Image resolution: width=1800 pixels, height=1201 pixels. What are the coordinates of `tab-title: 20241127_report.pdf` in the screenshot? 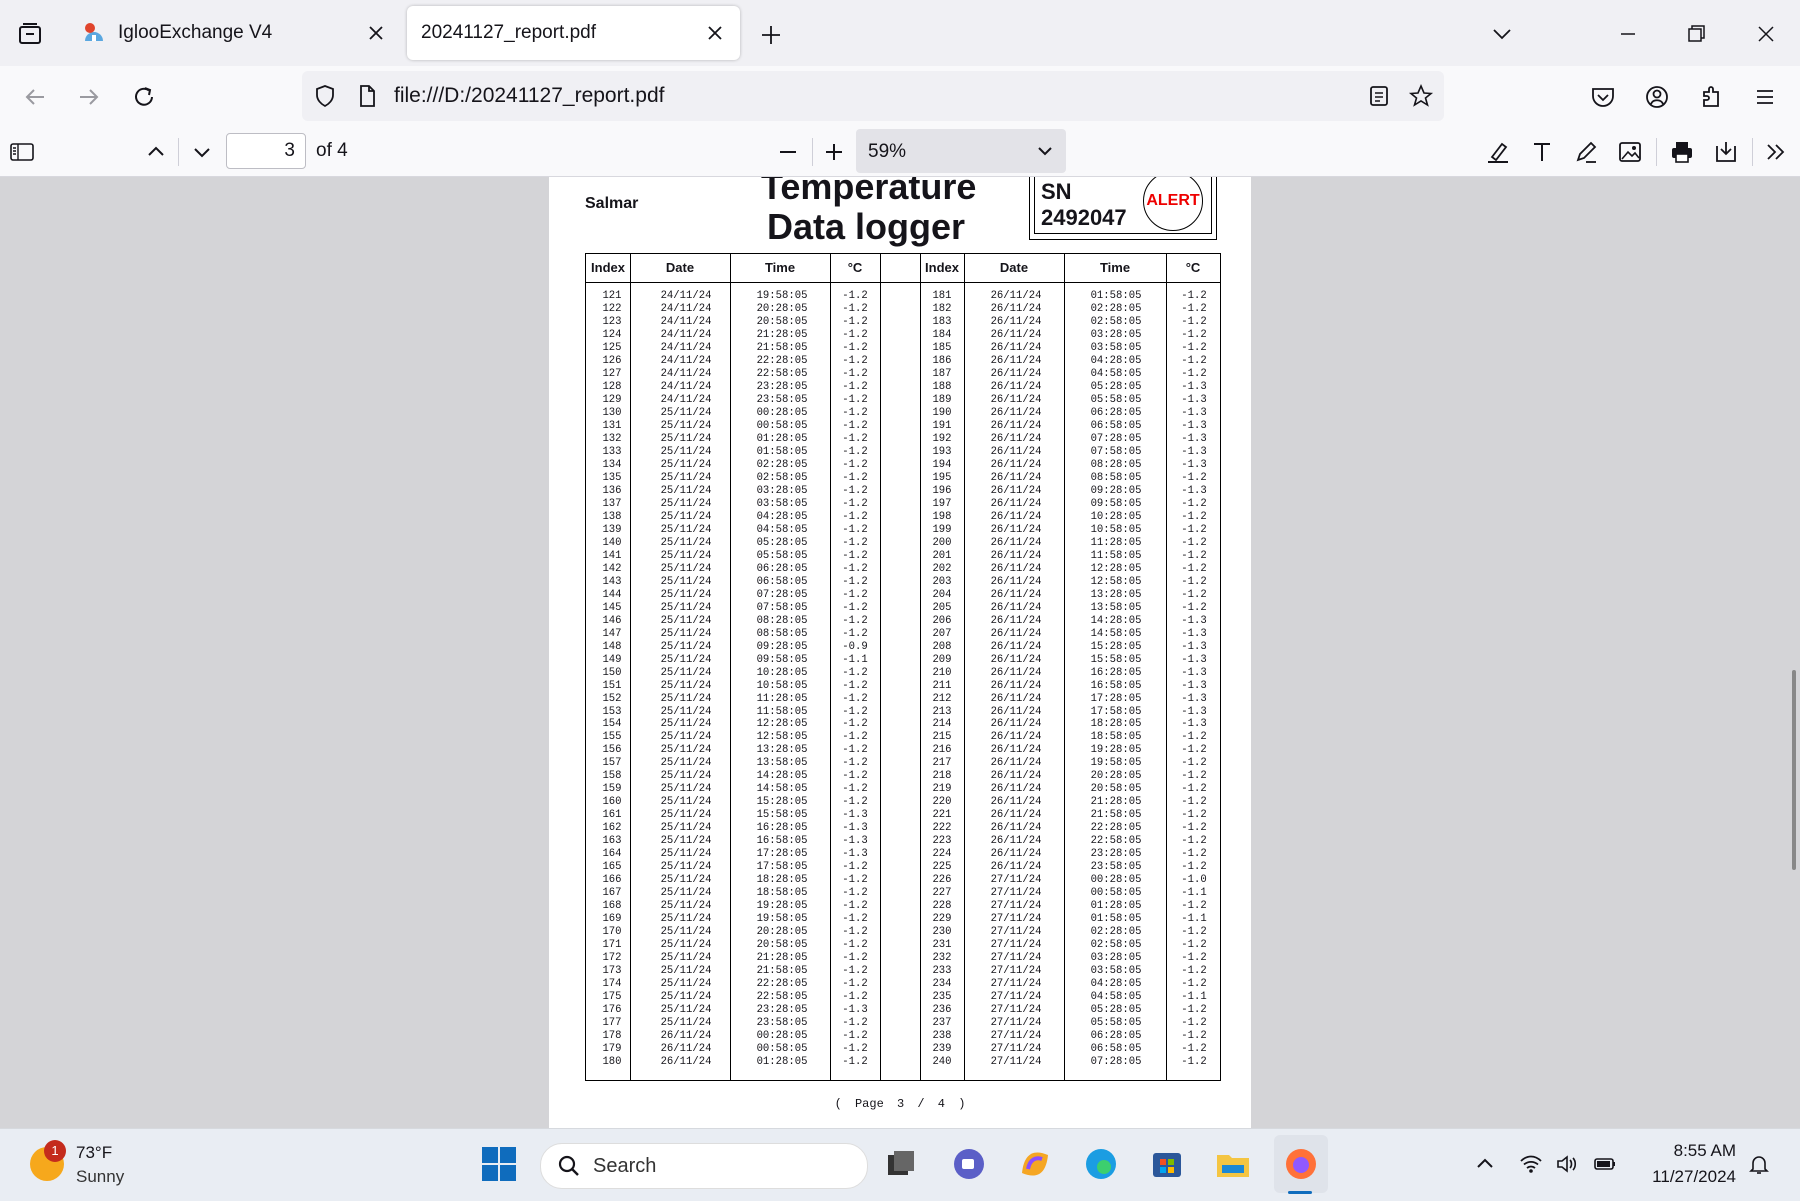 It's located at (509, 32).